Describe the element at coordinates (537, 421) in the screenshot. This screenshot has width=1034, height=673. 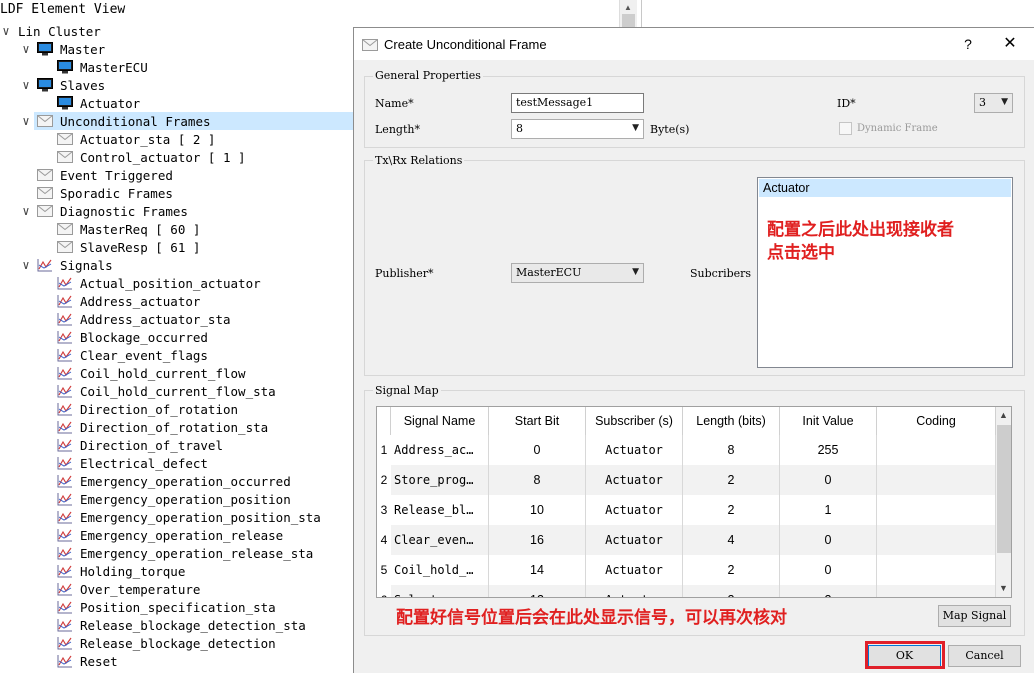
I see `column-header: Start Bit` at that location.